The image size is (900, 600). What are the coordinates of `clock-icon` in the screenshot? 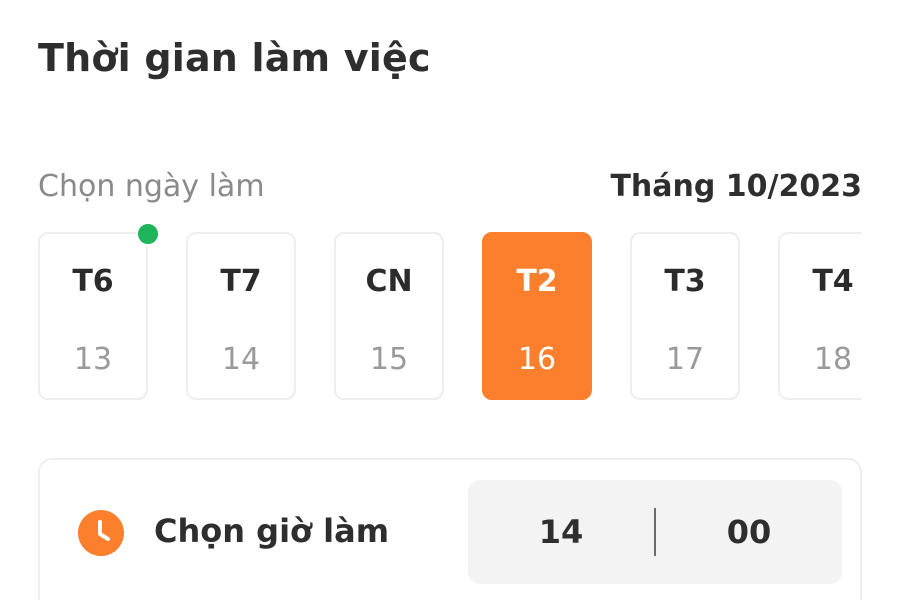 It's located at (101, 533).